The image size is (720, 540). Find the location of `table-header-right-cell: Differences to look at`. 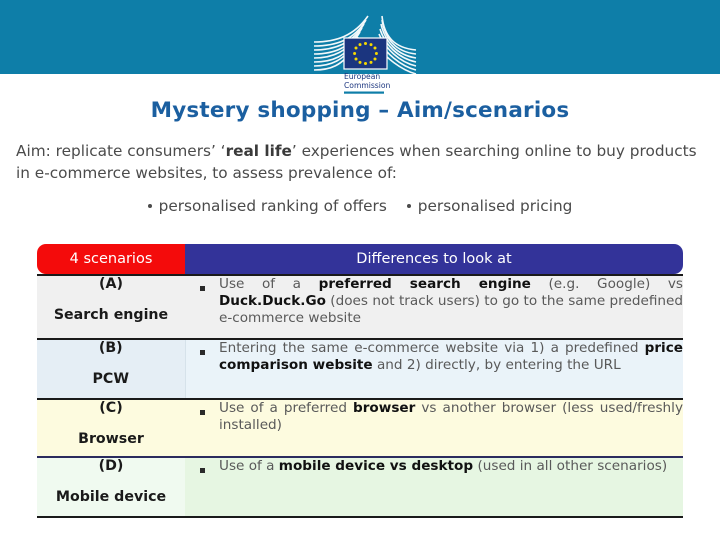

table-header-right-cell: Differences to look at is located at coordinates (434, 259).